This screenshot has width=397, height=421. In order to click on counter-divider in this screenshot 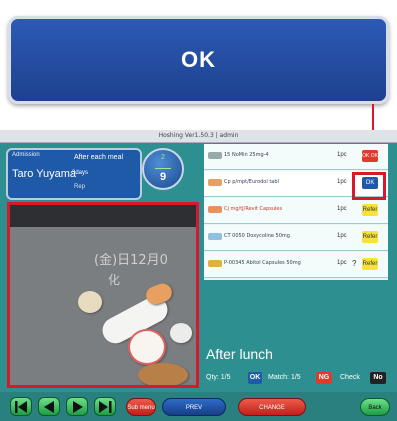, I will do `click(163, 168)`.